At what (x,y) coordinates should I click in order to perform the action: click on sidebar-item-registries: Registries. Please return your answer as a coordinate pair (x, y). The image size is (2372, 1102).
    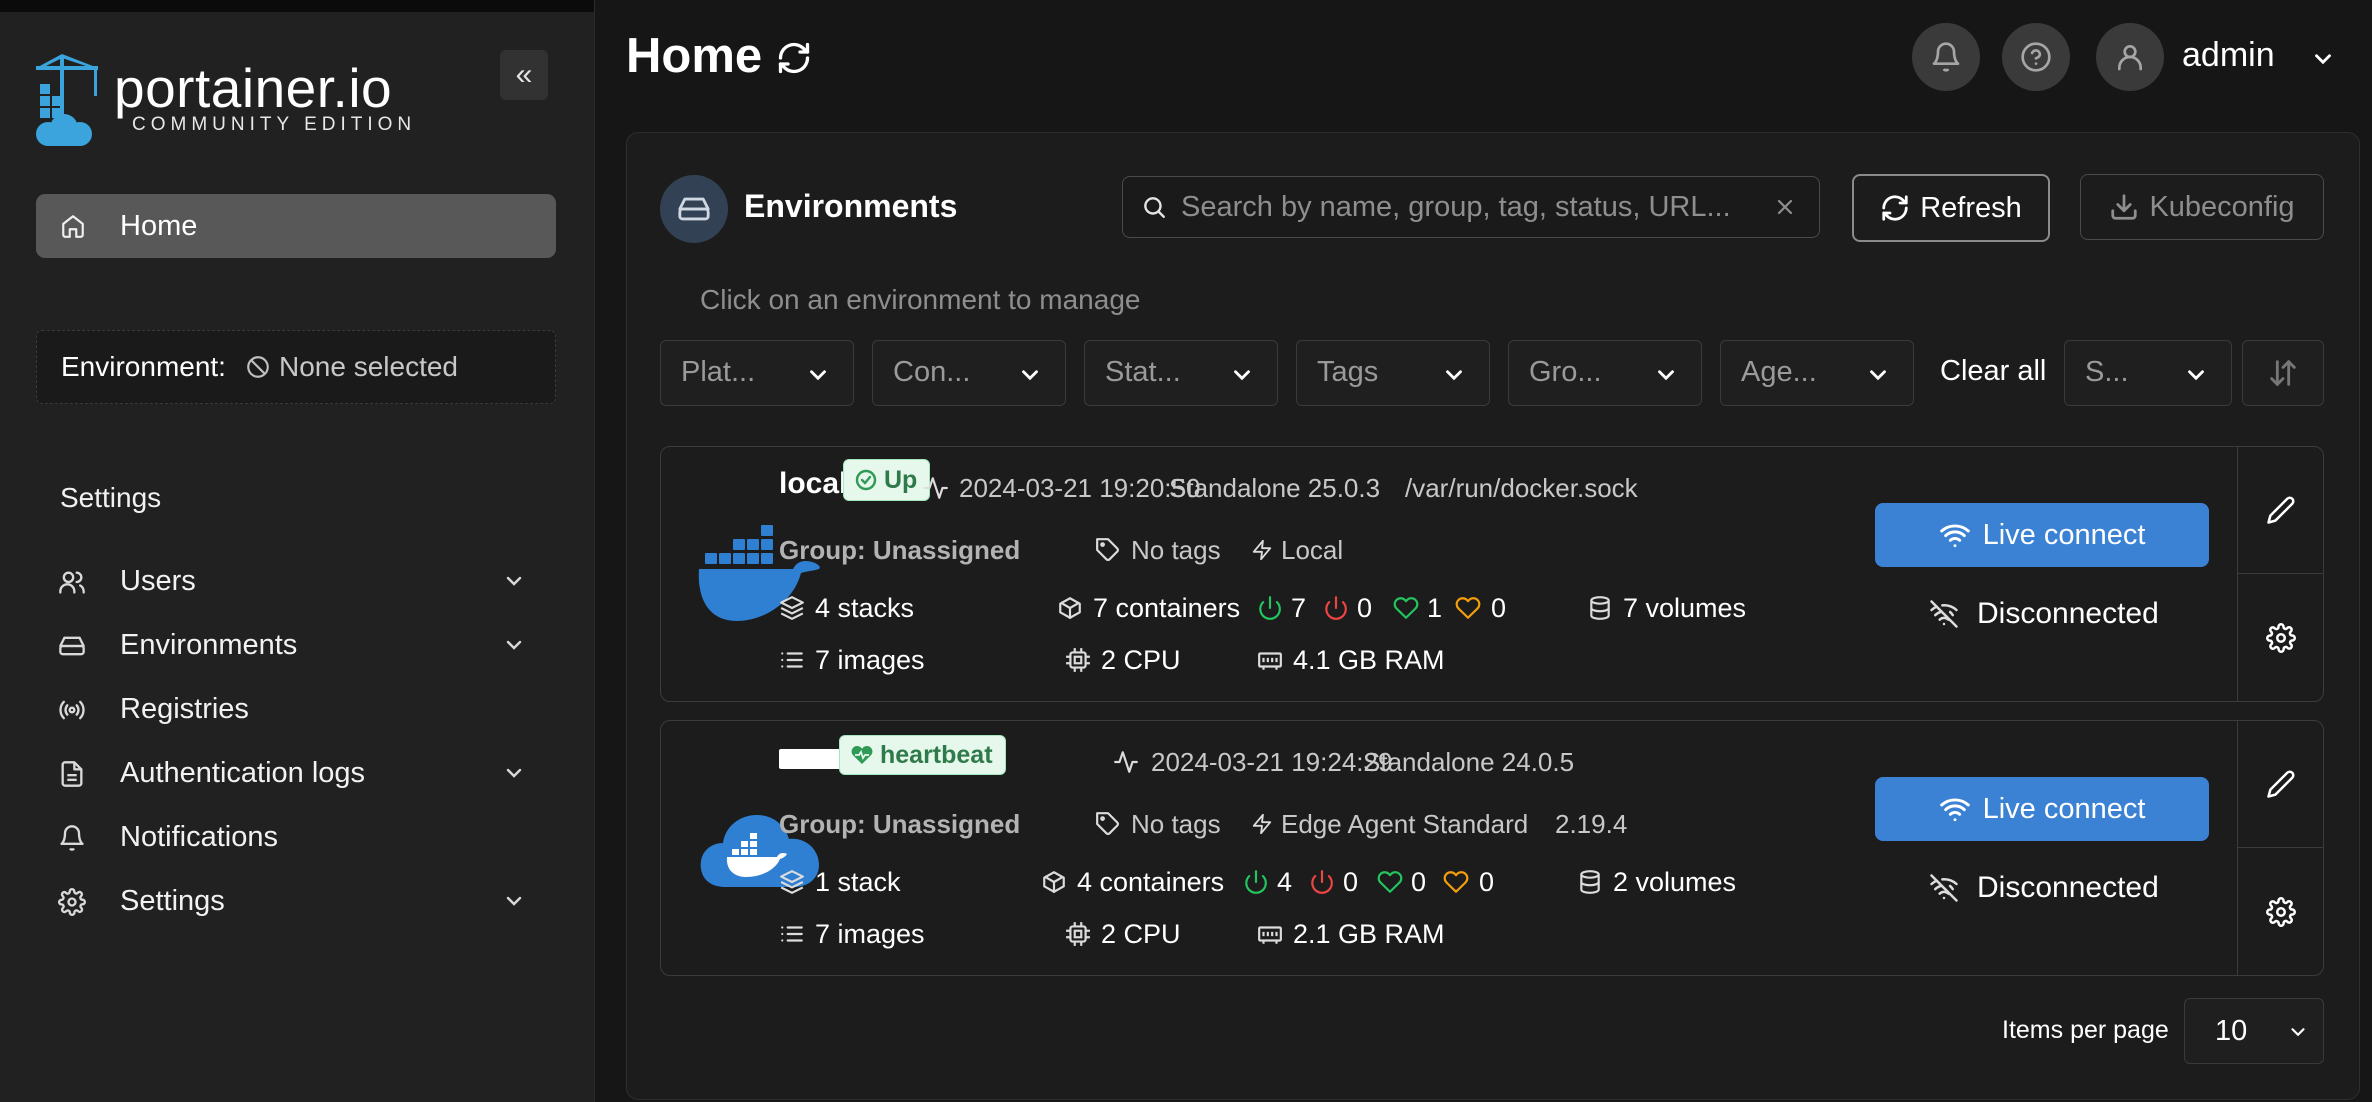
    Looking at the image, I should click on (296, 709).